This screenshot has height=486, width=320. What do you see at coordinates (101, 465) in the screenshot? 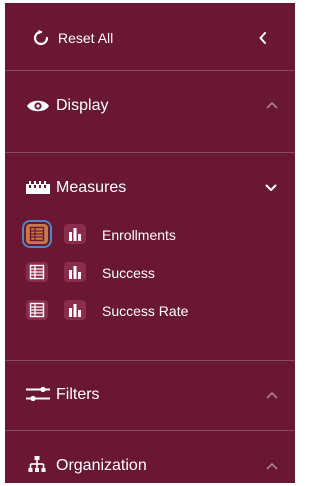
I see `section-label: Organization` at bounding box center [101, 465].